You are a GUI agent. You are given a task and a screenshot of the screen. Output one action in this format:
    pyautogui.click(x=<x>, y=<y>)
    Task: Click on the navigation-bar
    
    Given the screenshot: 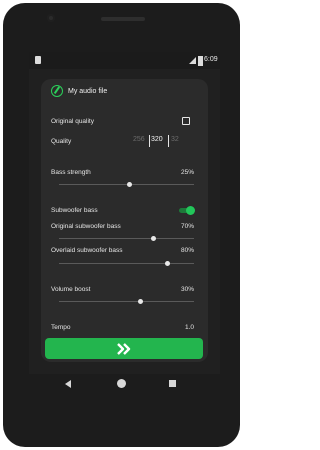 What is the action you would take?
    pyautogui.click(x=121, y=384)
    